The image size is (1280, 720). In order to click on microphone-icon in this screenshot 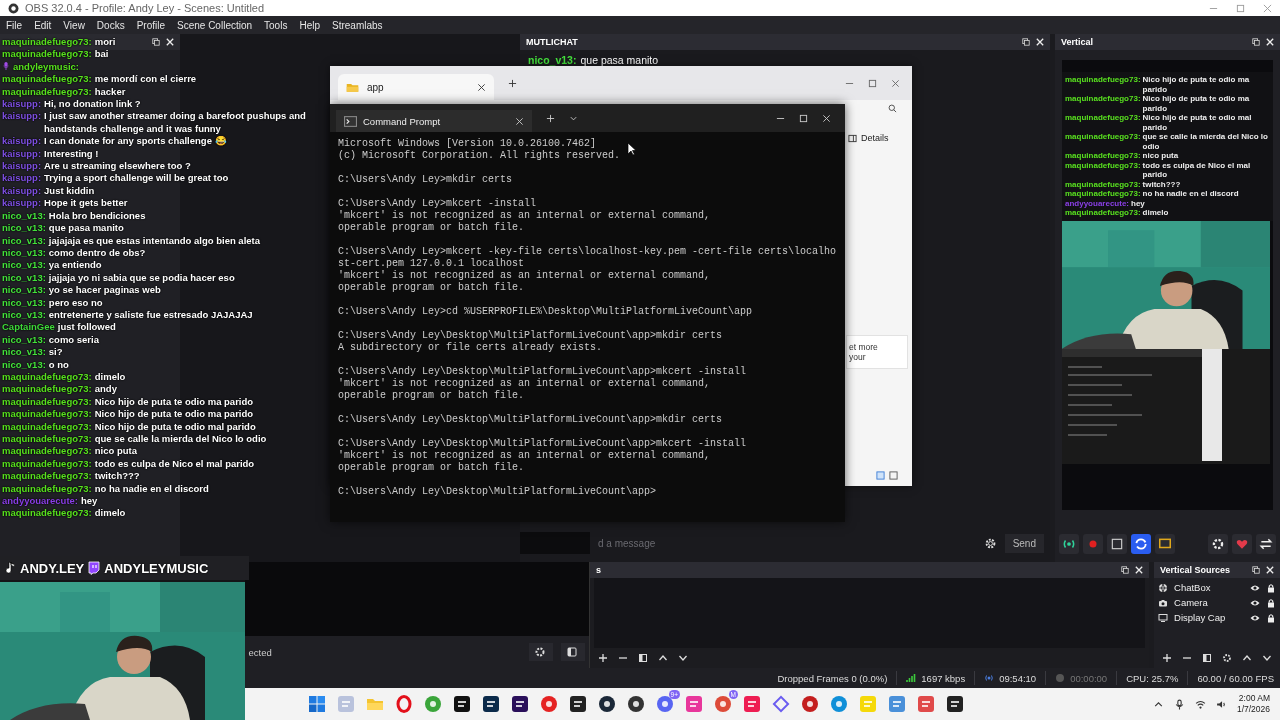, I will do `click(1179, 704)`.